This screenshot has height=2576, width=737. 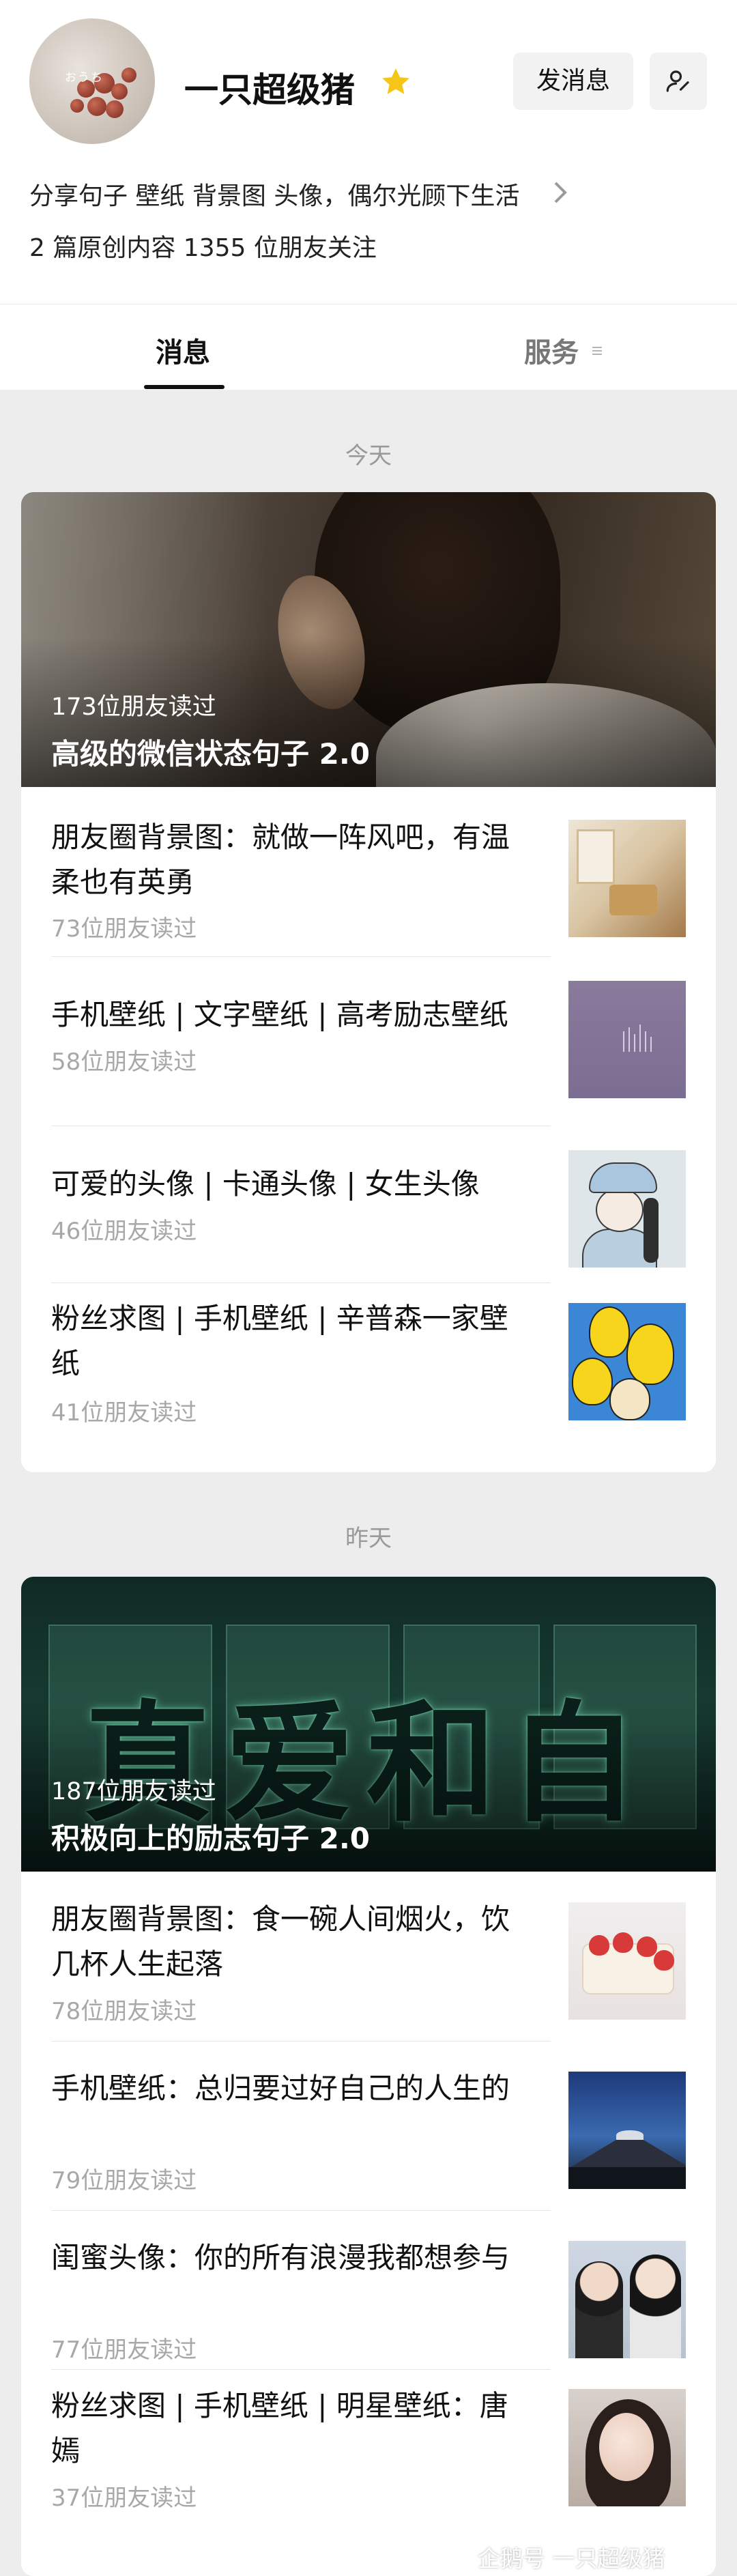 I want to click on tab-services: 服务, so click(x=551, y=350).